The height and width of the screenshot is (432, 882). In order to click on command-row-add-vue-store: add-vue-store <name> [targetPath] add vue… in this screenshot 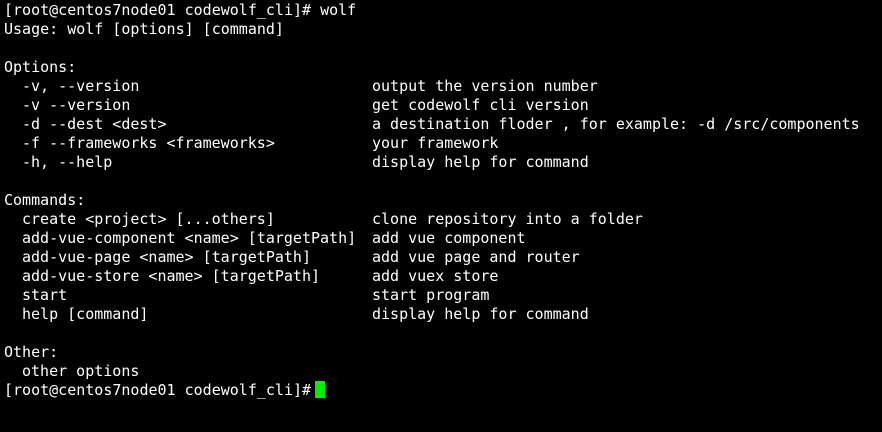, I will do `click(443, 276)`.